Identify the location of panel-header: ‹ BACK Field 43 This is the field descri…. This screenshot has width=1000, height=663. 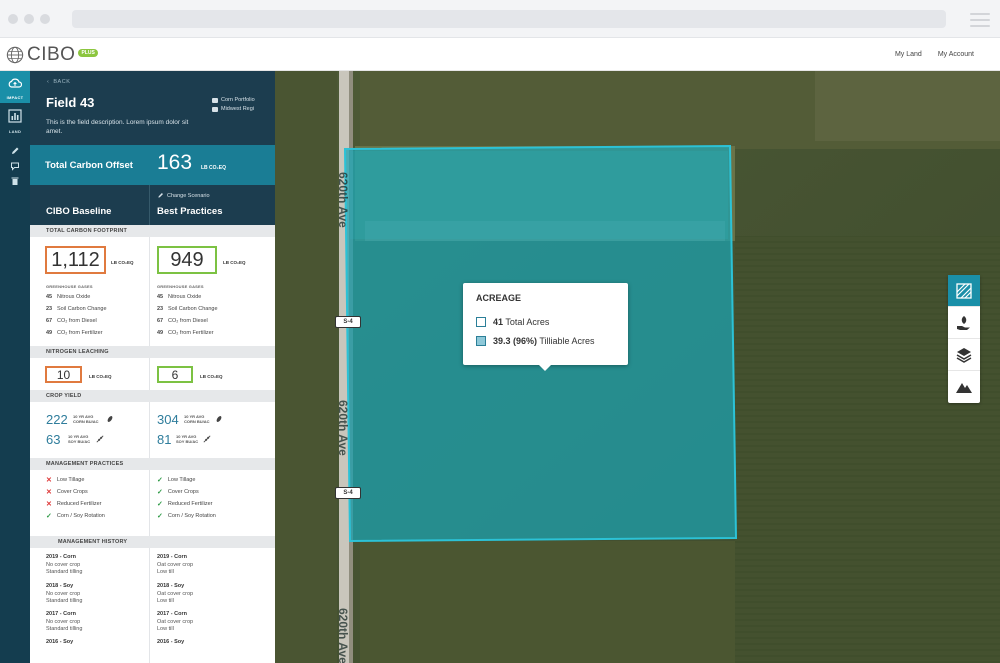
(152, 108).